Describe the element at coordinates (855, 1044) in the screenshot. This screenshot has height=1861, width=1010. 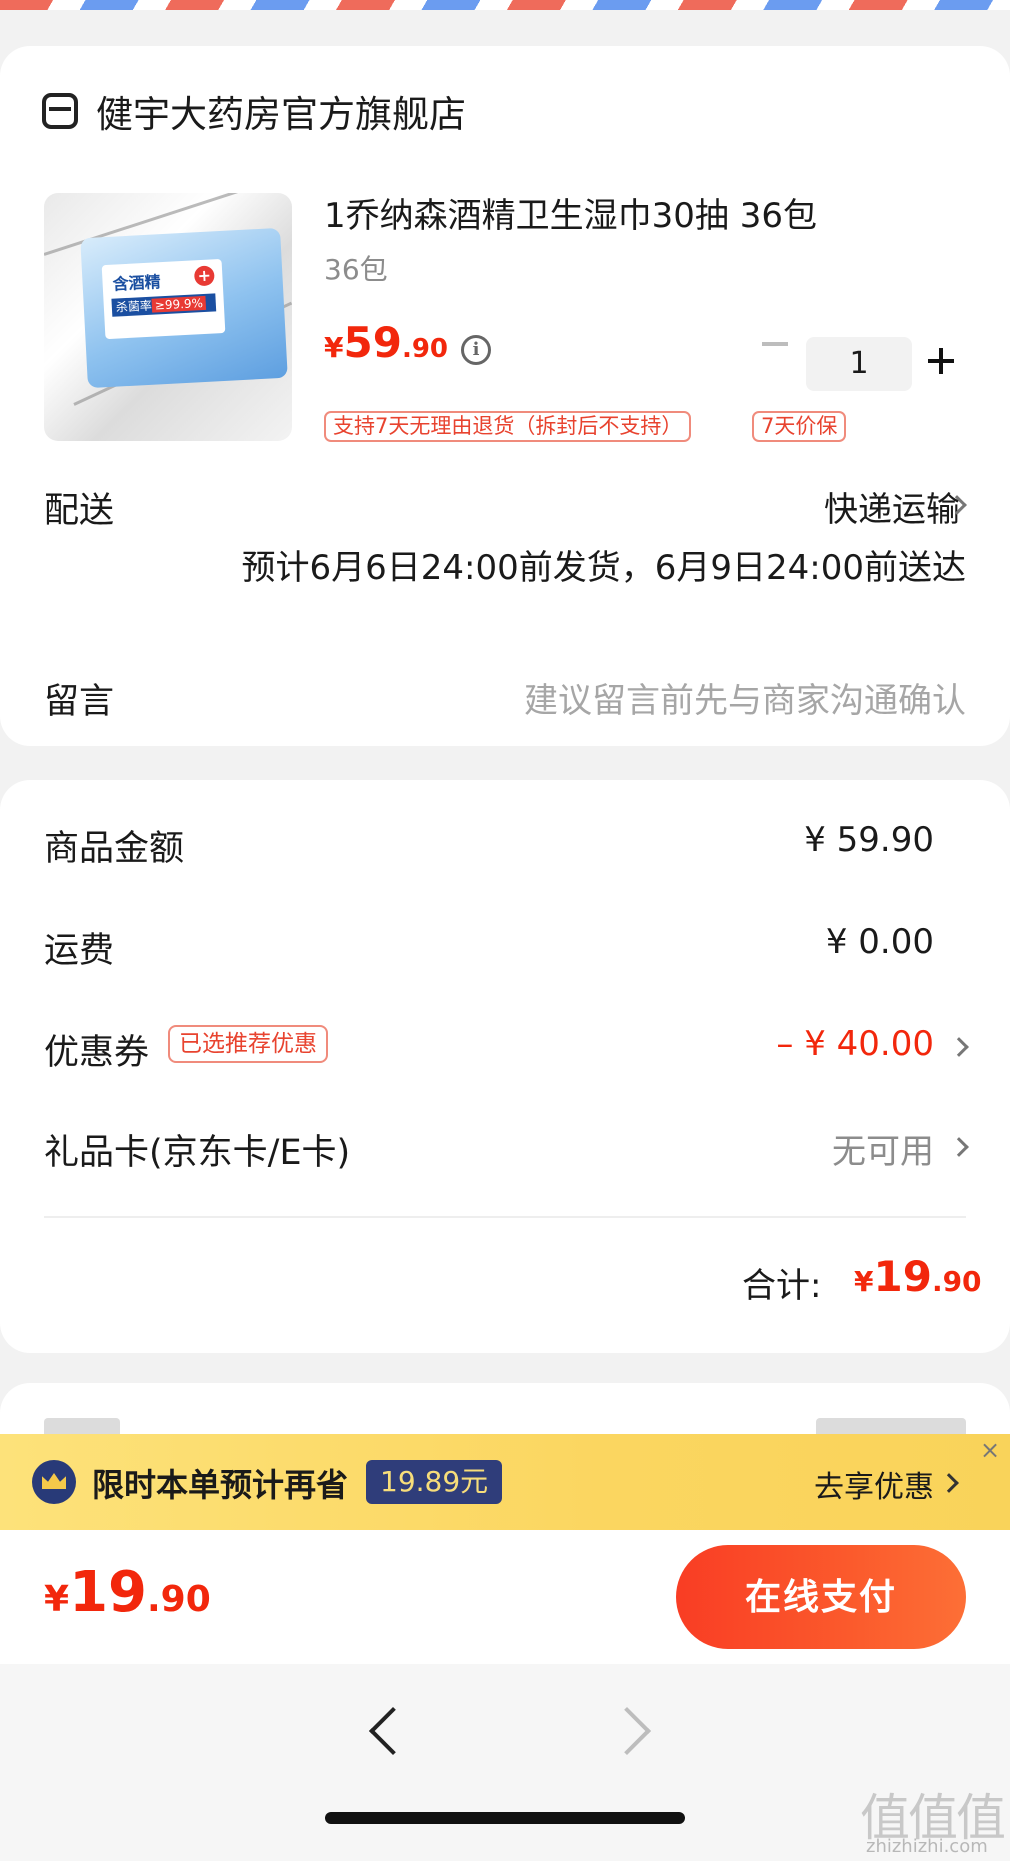
I see `coupon-value: – ¥ 40.00` at that location.